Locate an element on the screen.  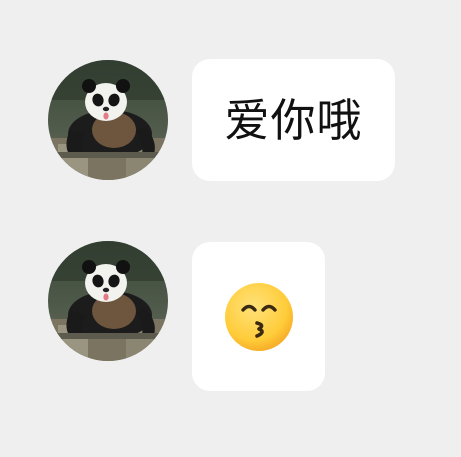
message-text: 爱你哦 is located at coordinates (293, 120).